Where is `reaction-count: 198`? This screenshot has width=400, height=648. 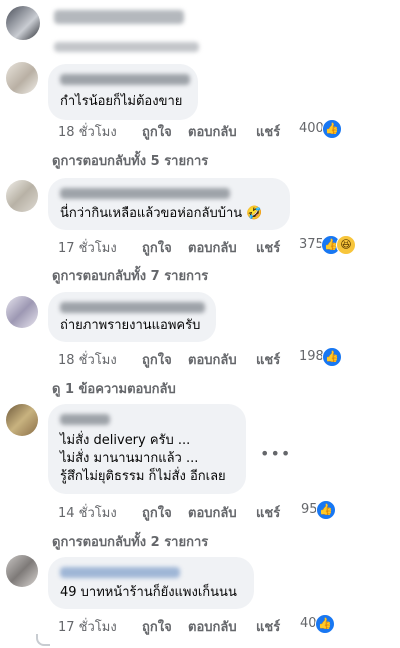
reaction-count: 198 is located at coordinates (311, 356).